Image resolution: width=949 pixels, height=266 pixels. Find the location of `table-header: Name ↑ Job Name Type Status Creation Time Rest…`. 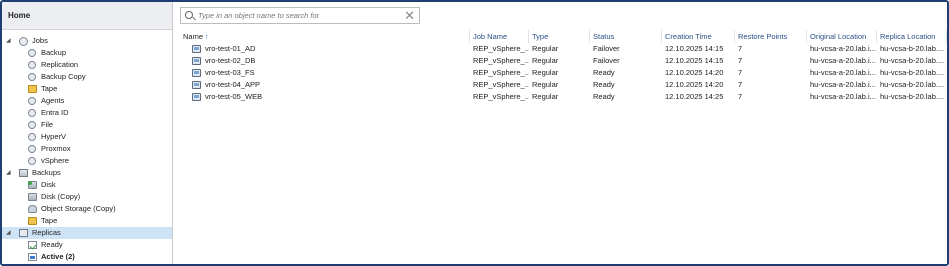

table-header: Name ↑ Job Name Type Status Creation Time Rest… is located at coordinates (560, 36).